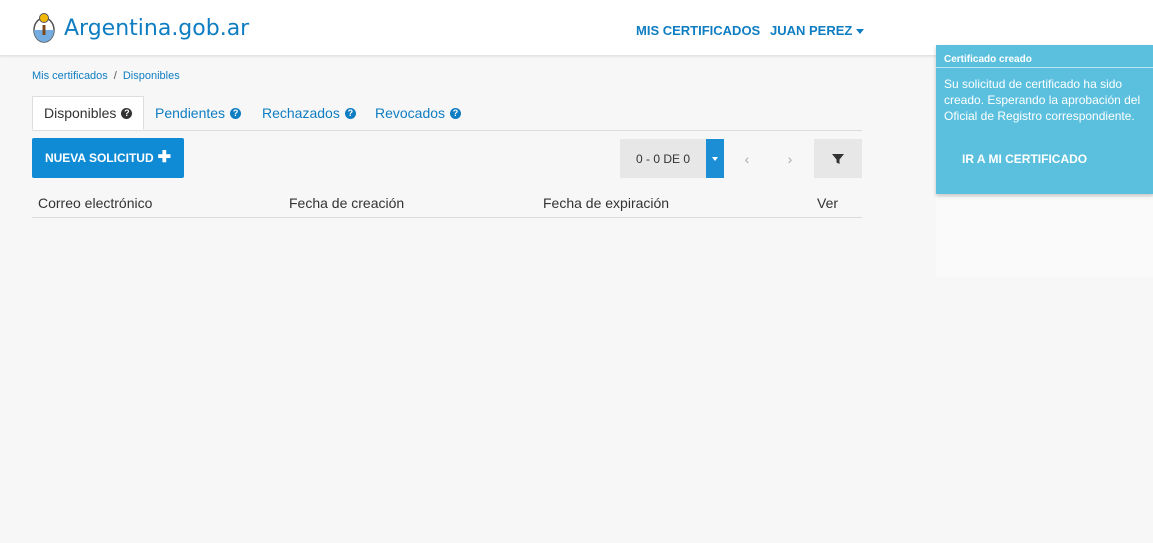 This screenshot has height=543, width=1153. What do you see at coordinates (790, 158) in the screenshot?
I see `next-page-button: ›` at bounding box center [790, 158].